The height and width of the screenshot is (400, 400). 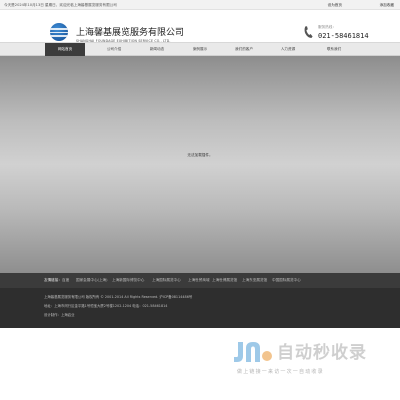 What do you see at coordinates (65, 280) in the screenshot?
I see `friend-link: 百度` at bounding box center [65, 280].